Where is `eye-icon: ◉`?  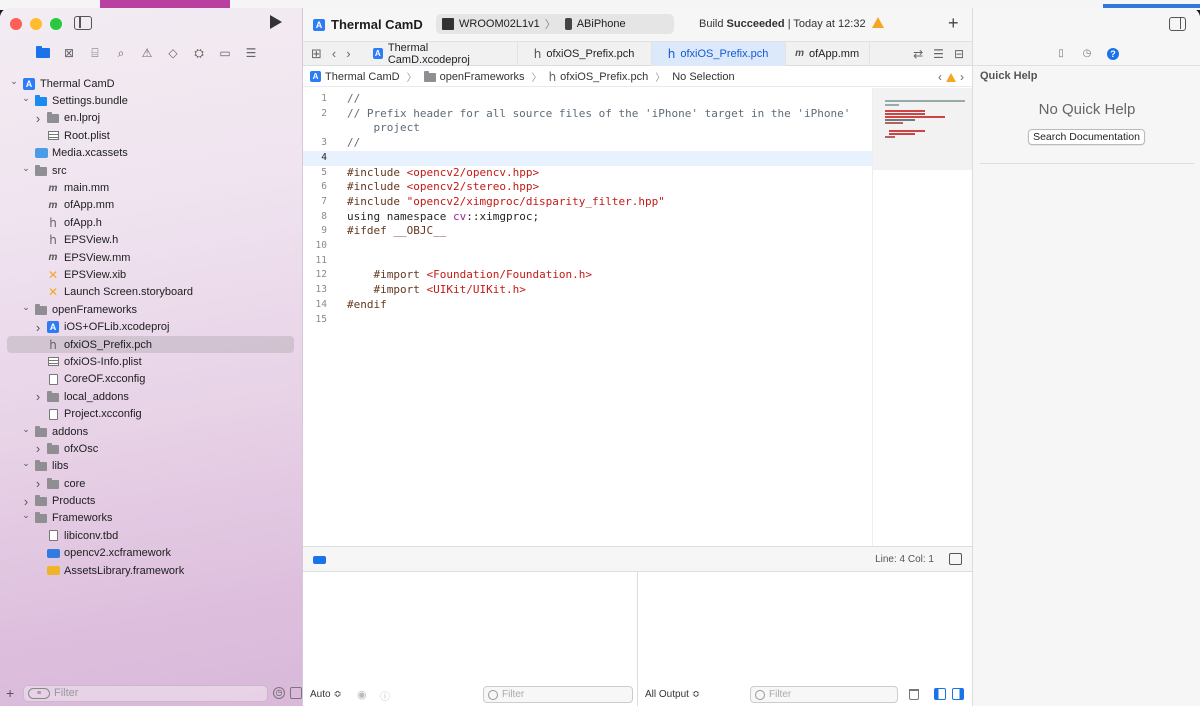
eye-icon: ◉ is located at coordinates (362, 694).